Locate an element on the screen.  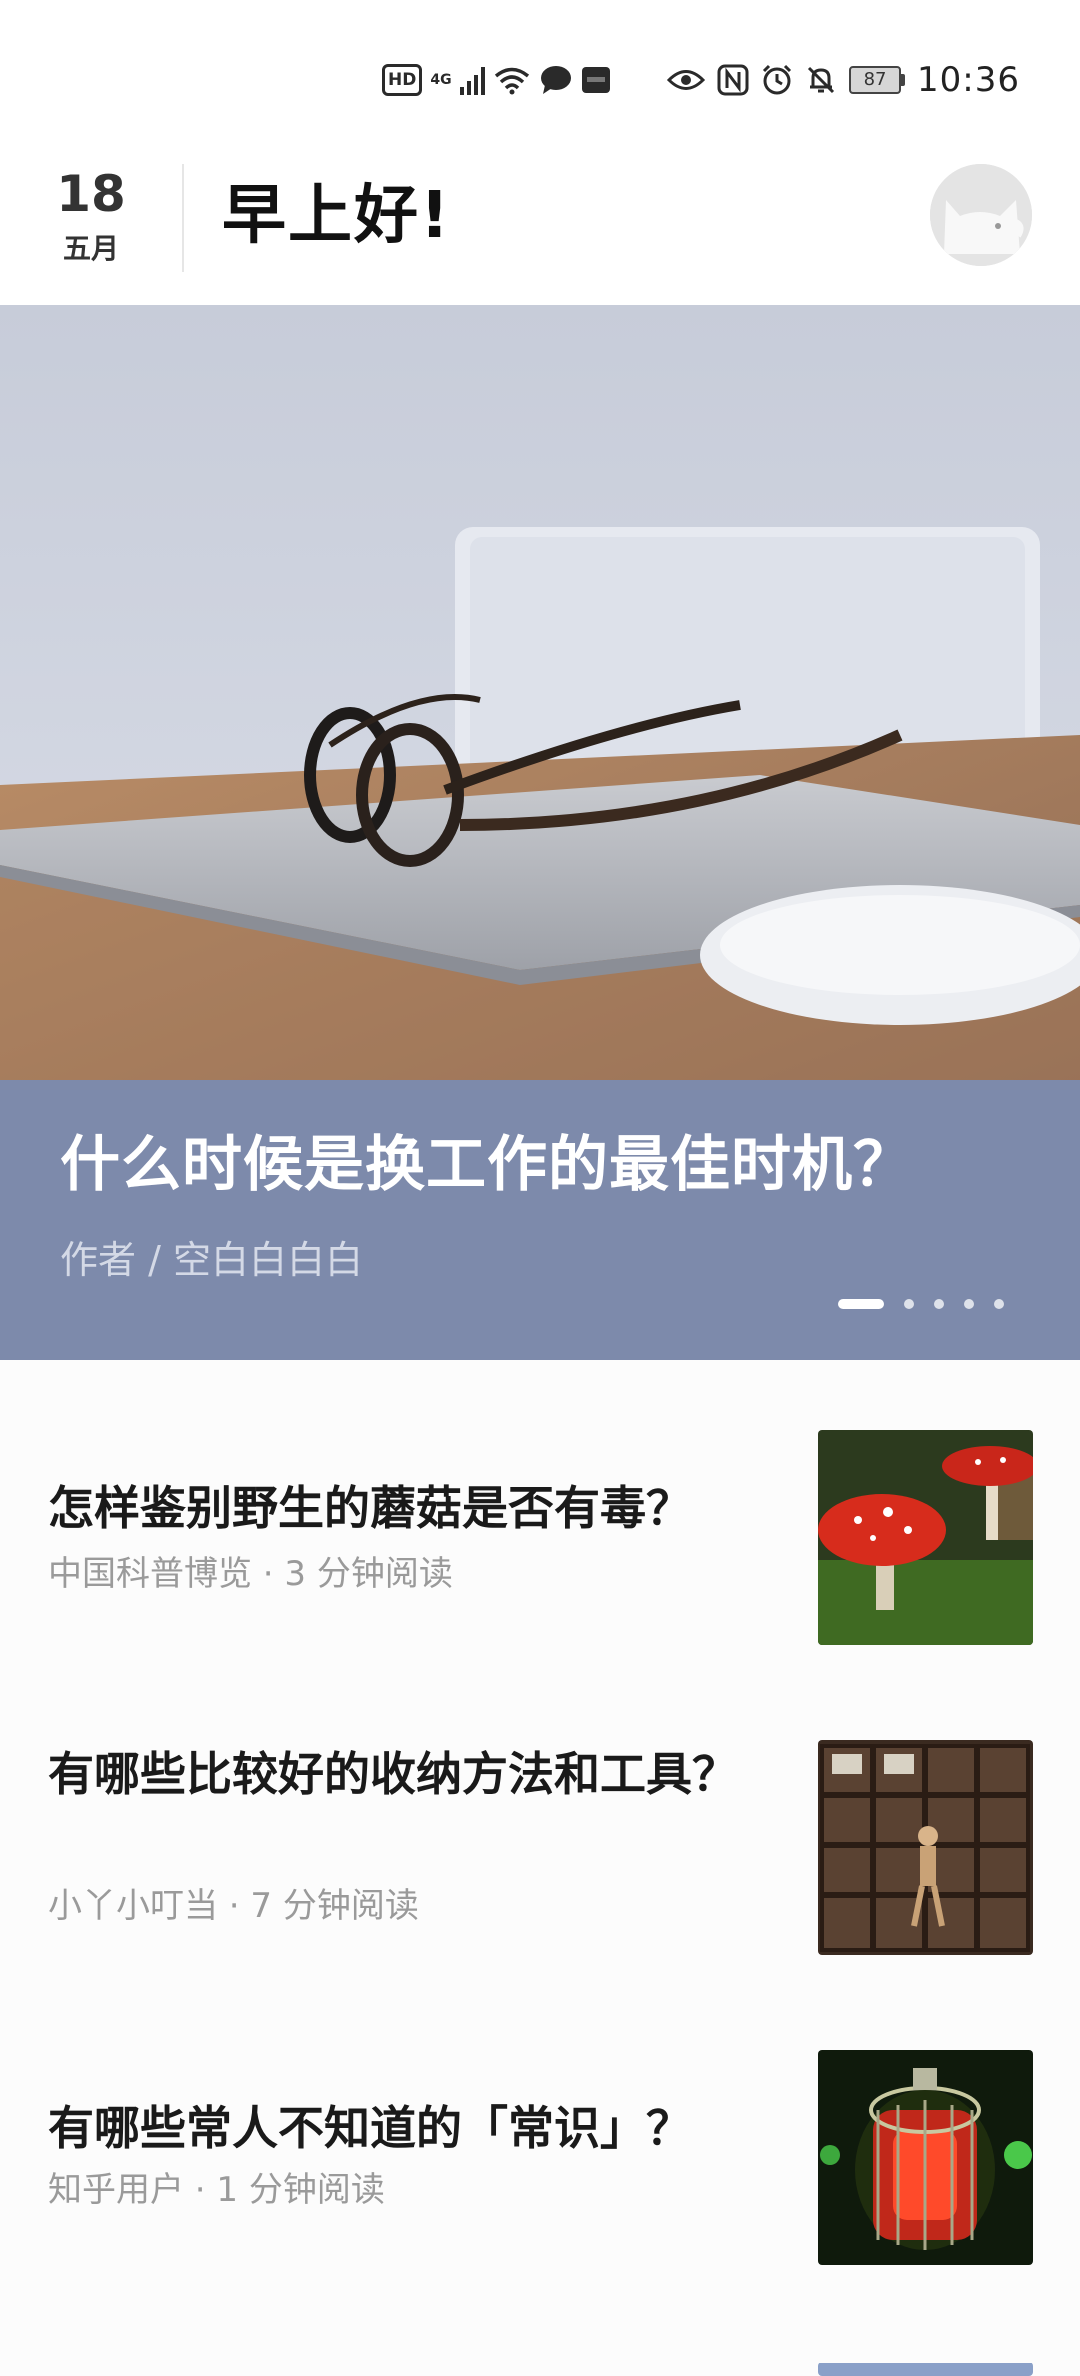
article-title: 有哪些比较好的收纳方法和工具？ is located at coordinates (403, 1774).